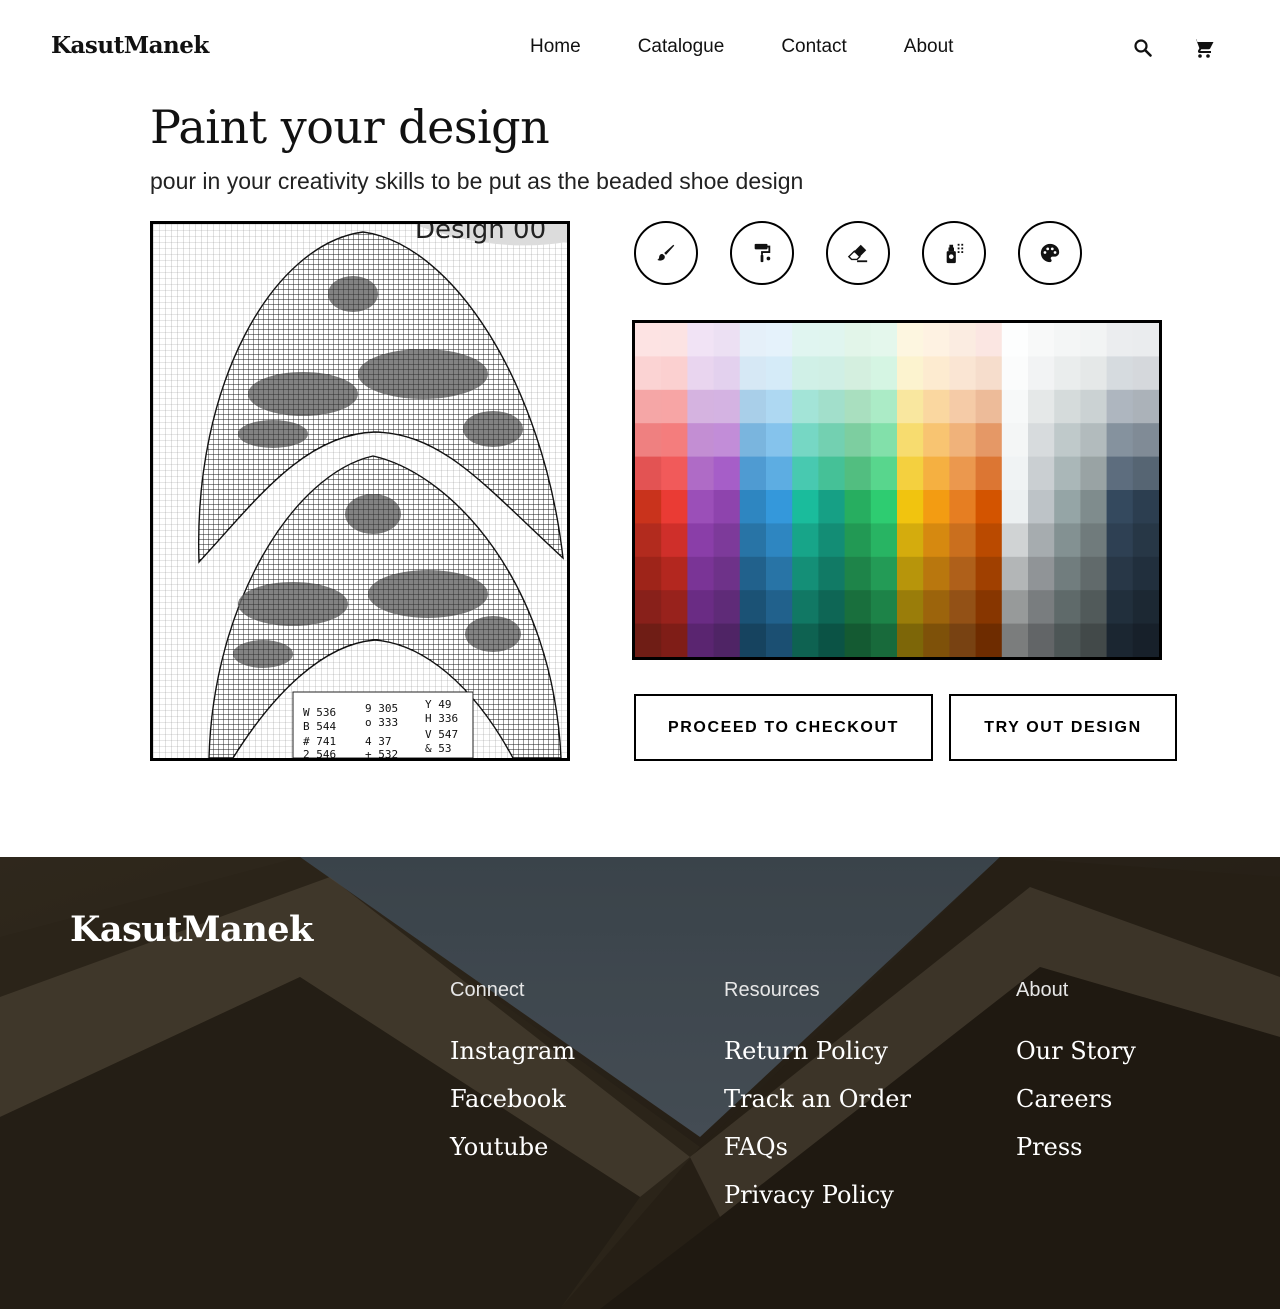 The image size is (1280, 1309). Describe the element at coordinates (555, 47) in the screenshot. I see `nav-home: Home` at that location.